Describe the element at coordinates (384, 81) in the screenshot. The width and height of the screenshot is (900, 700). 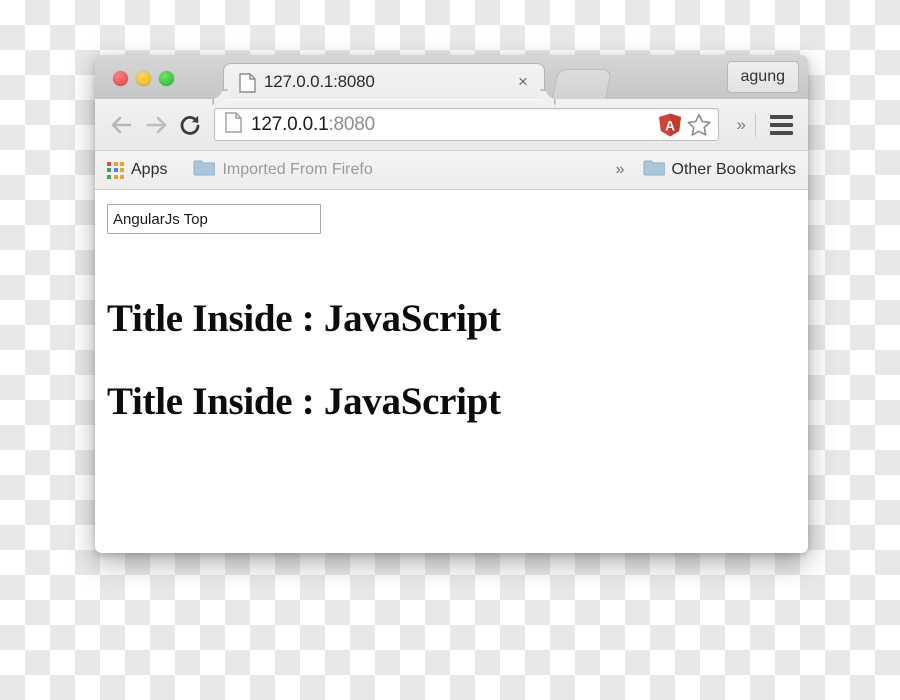
I see `browser-tab-active: 127.0.0.1:8080 ×` at that location.